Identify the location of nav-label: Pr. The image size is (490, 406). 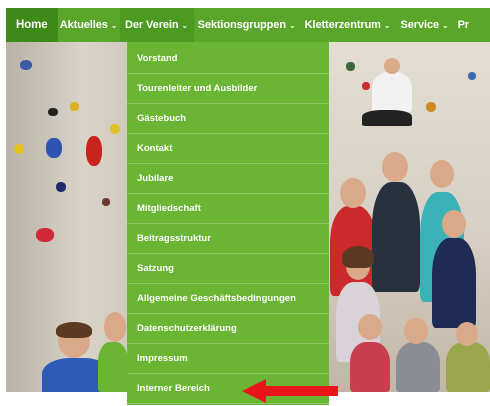
(463, 25).